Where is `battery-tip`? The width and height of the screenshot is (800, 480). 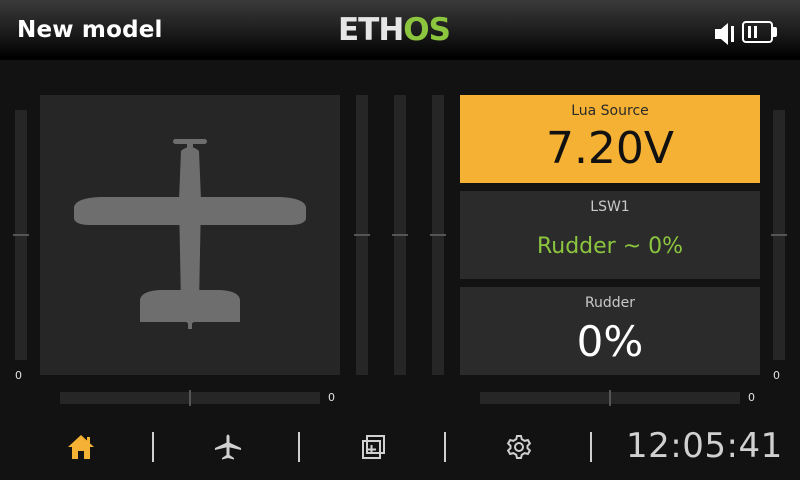 battery-tip is located at coordinates (775, 32).